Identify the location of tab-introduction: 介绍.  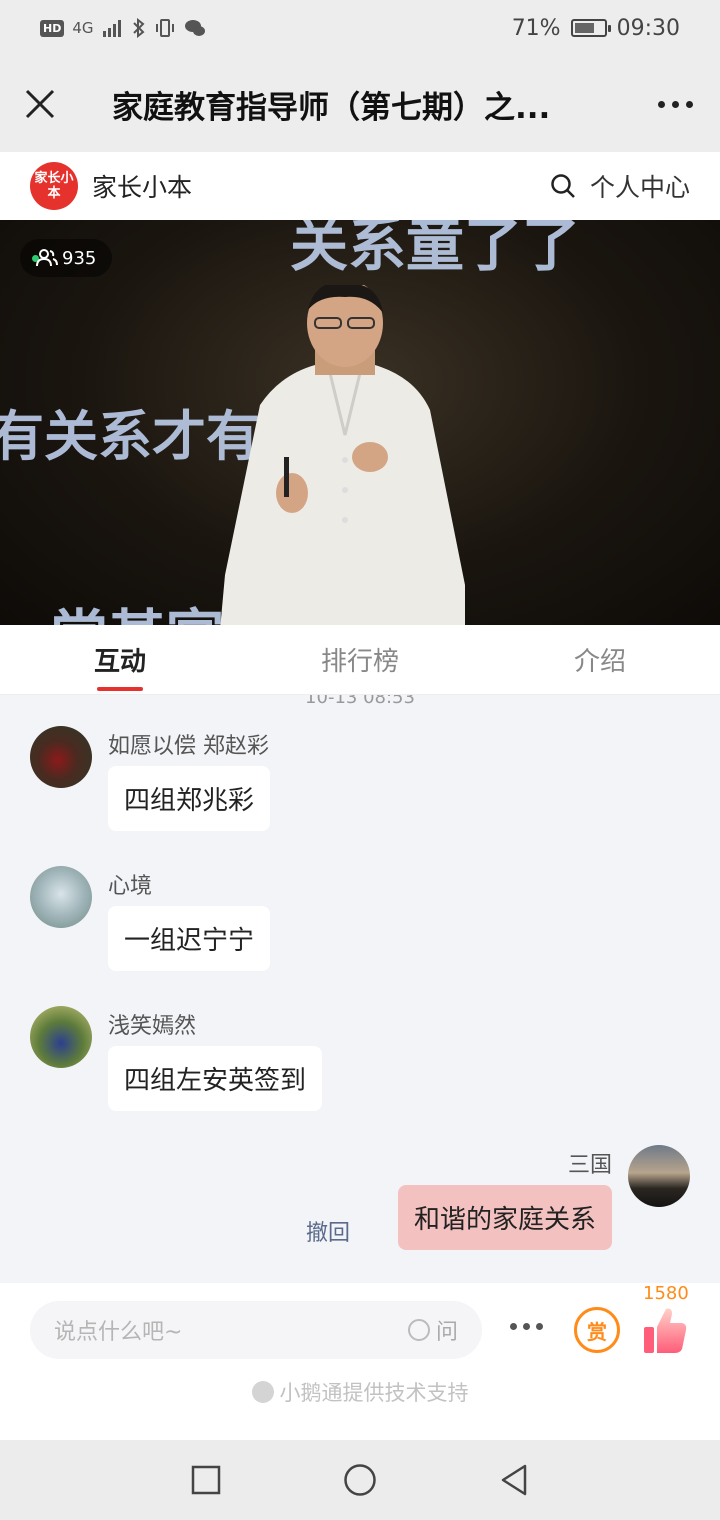
(600, 659).